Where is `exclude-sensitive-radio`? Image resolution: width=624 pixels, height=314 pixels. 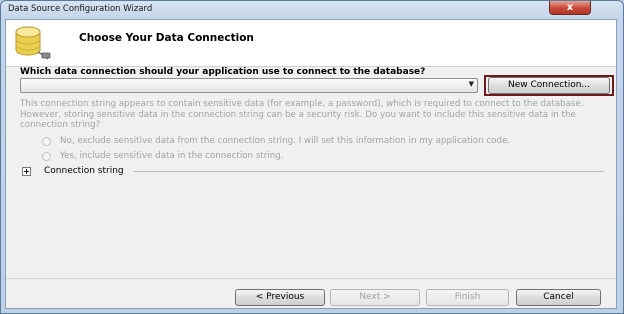
exclude-sensitive-radio is located at coordinates (46, 141).